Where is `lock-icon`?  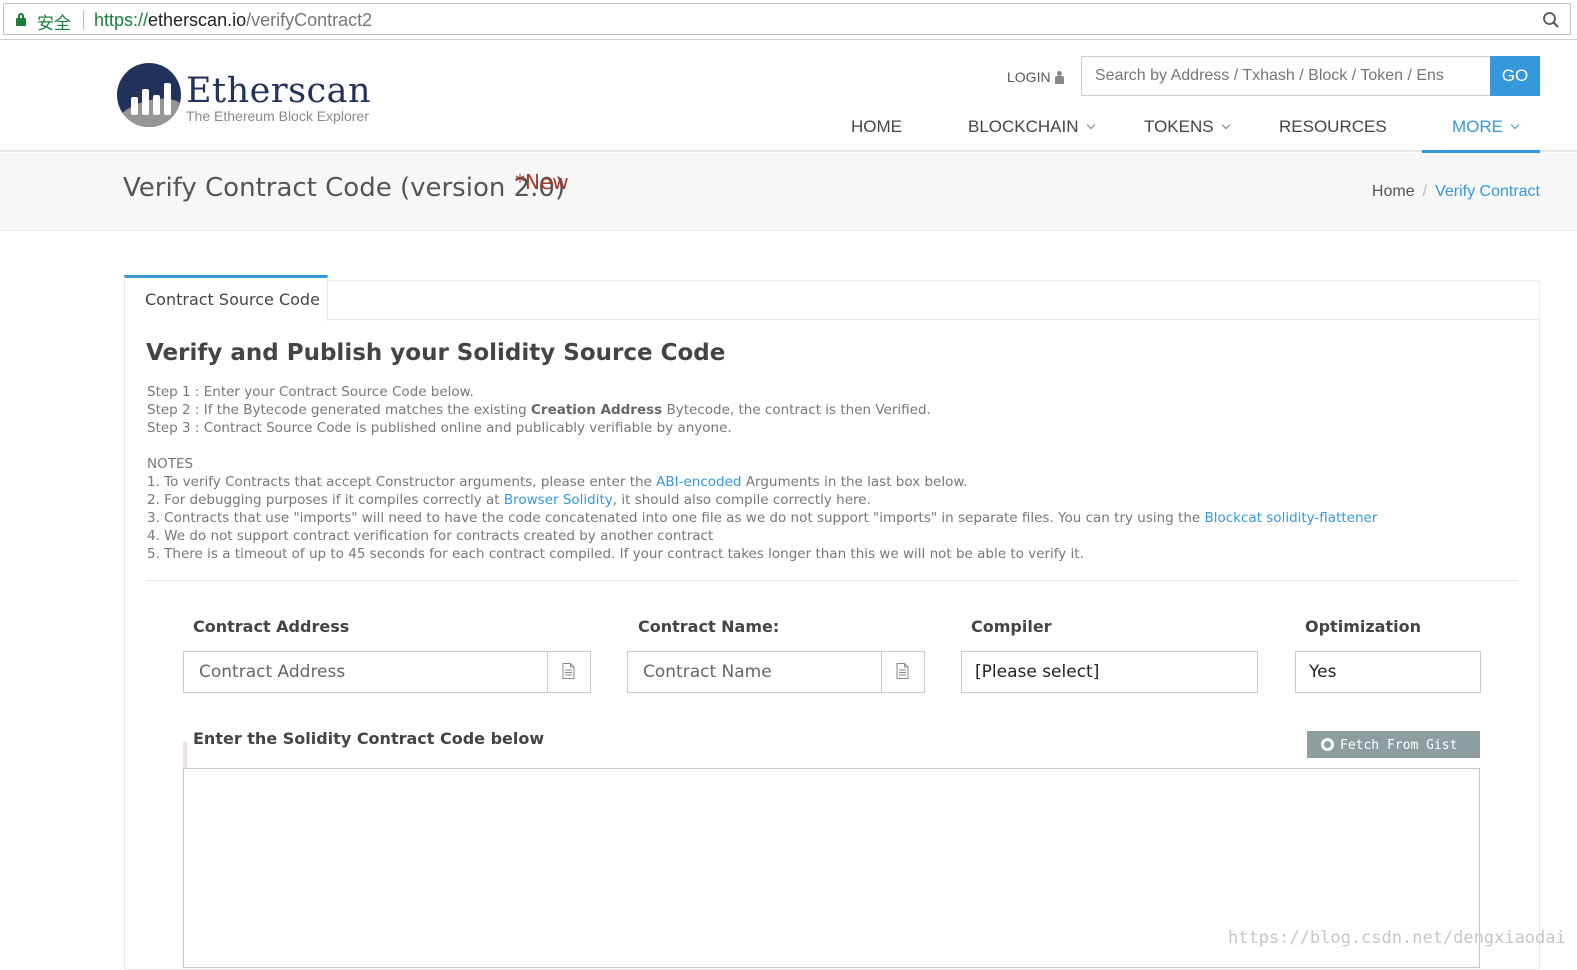
lock-icon is located at coordinates (21, 19).